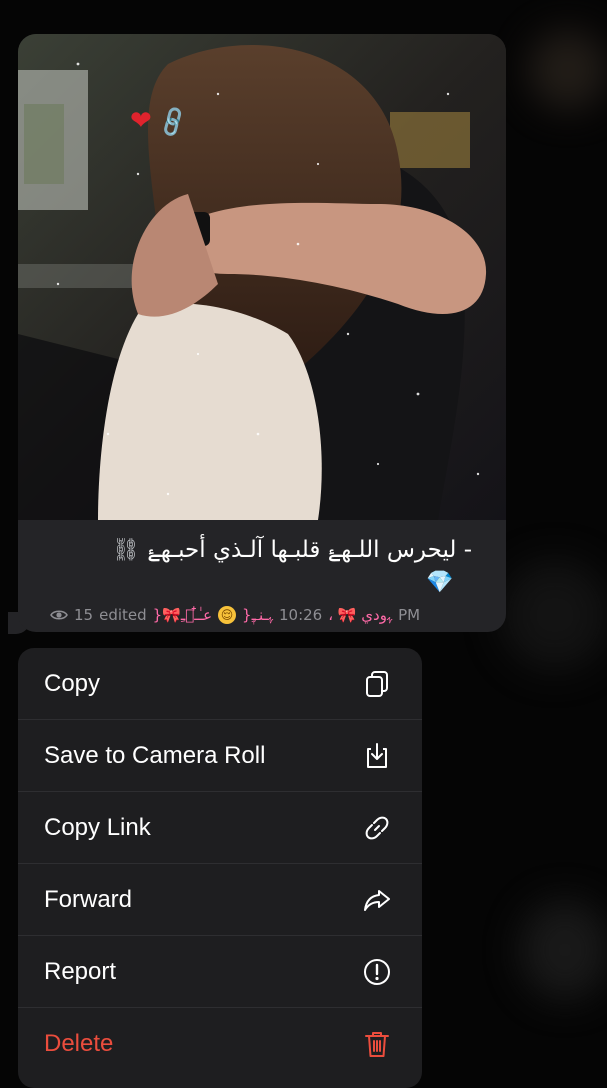 This screenshot has width=607, height=1088. I want to click on message-time: 10:26, so click(301, 615).